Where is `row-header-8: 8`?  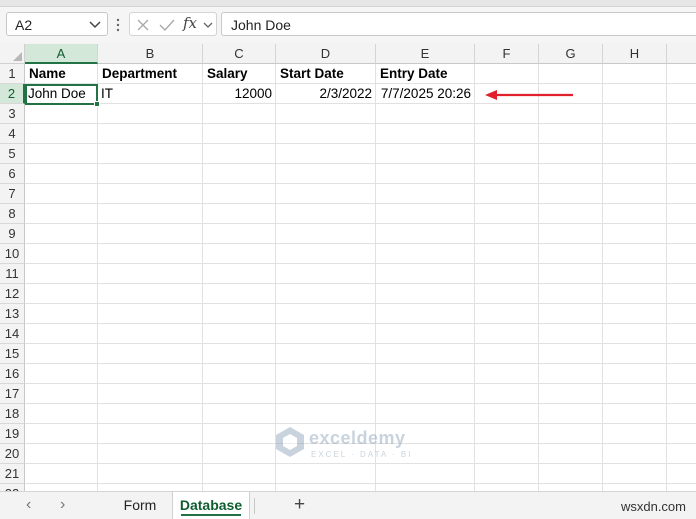
row-header-8: 8 is located at coordinates (12, 214).